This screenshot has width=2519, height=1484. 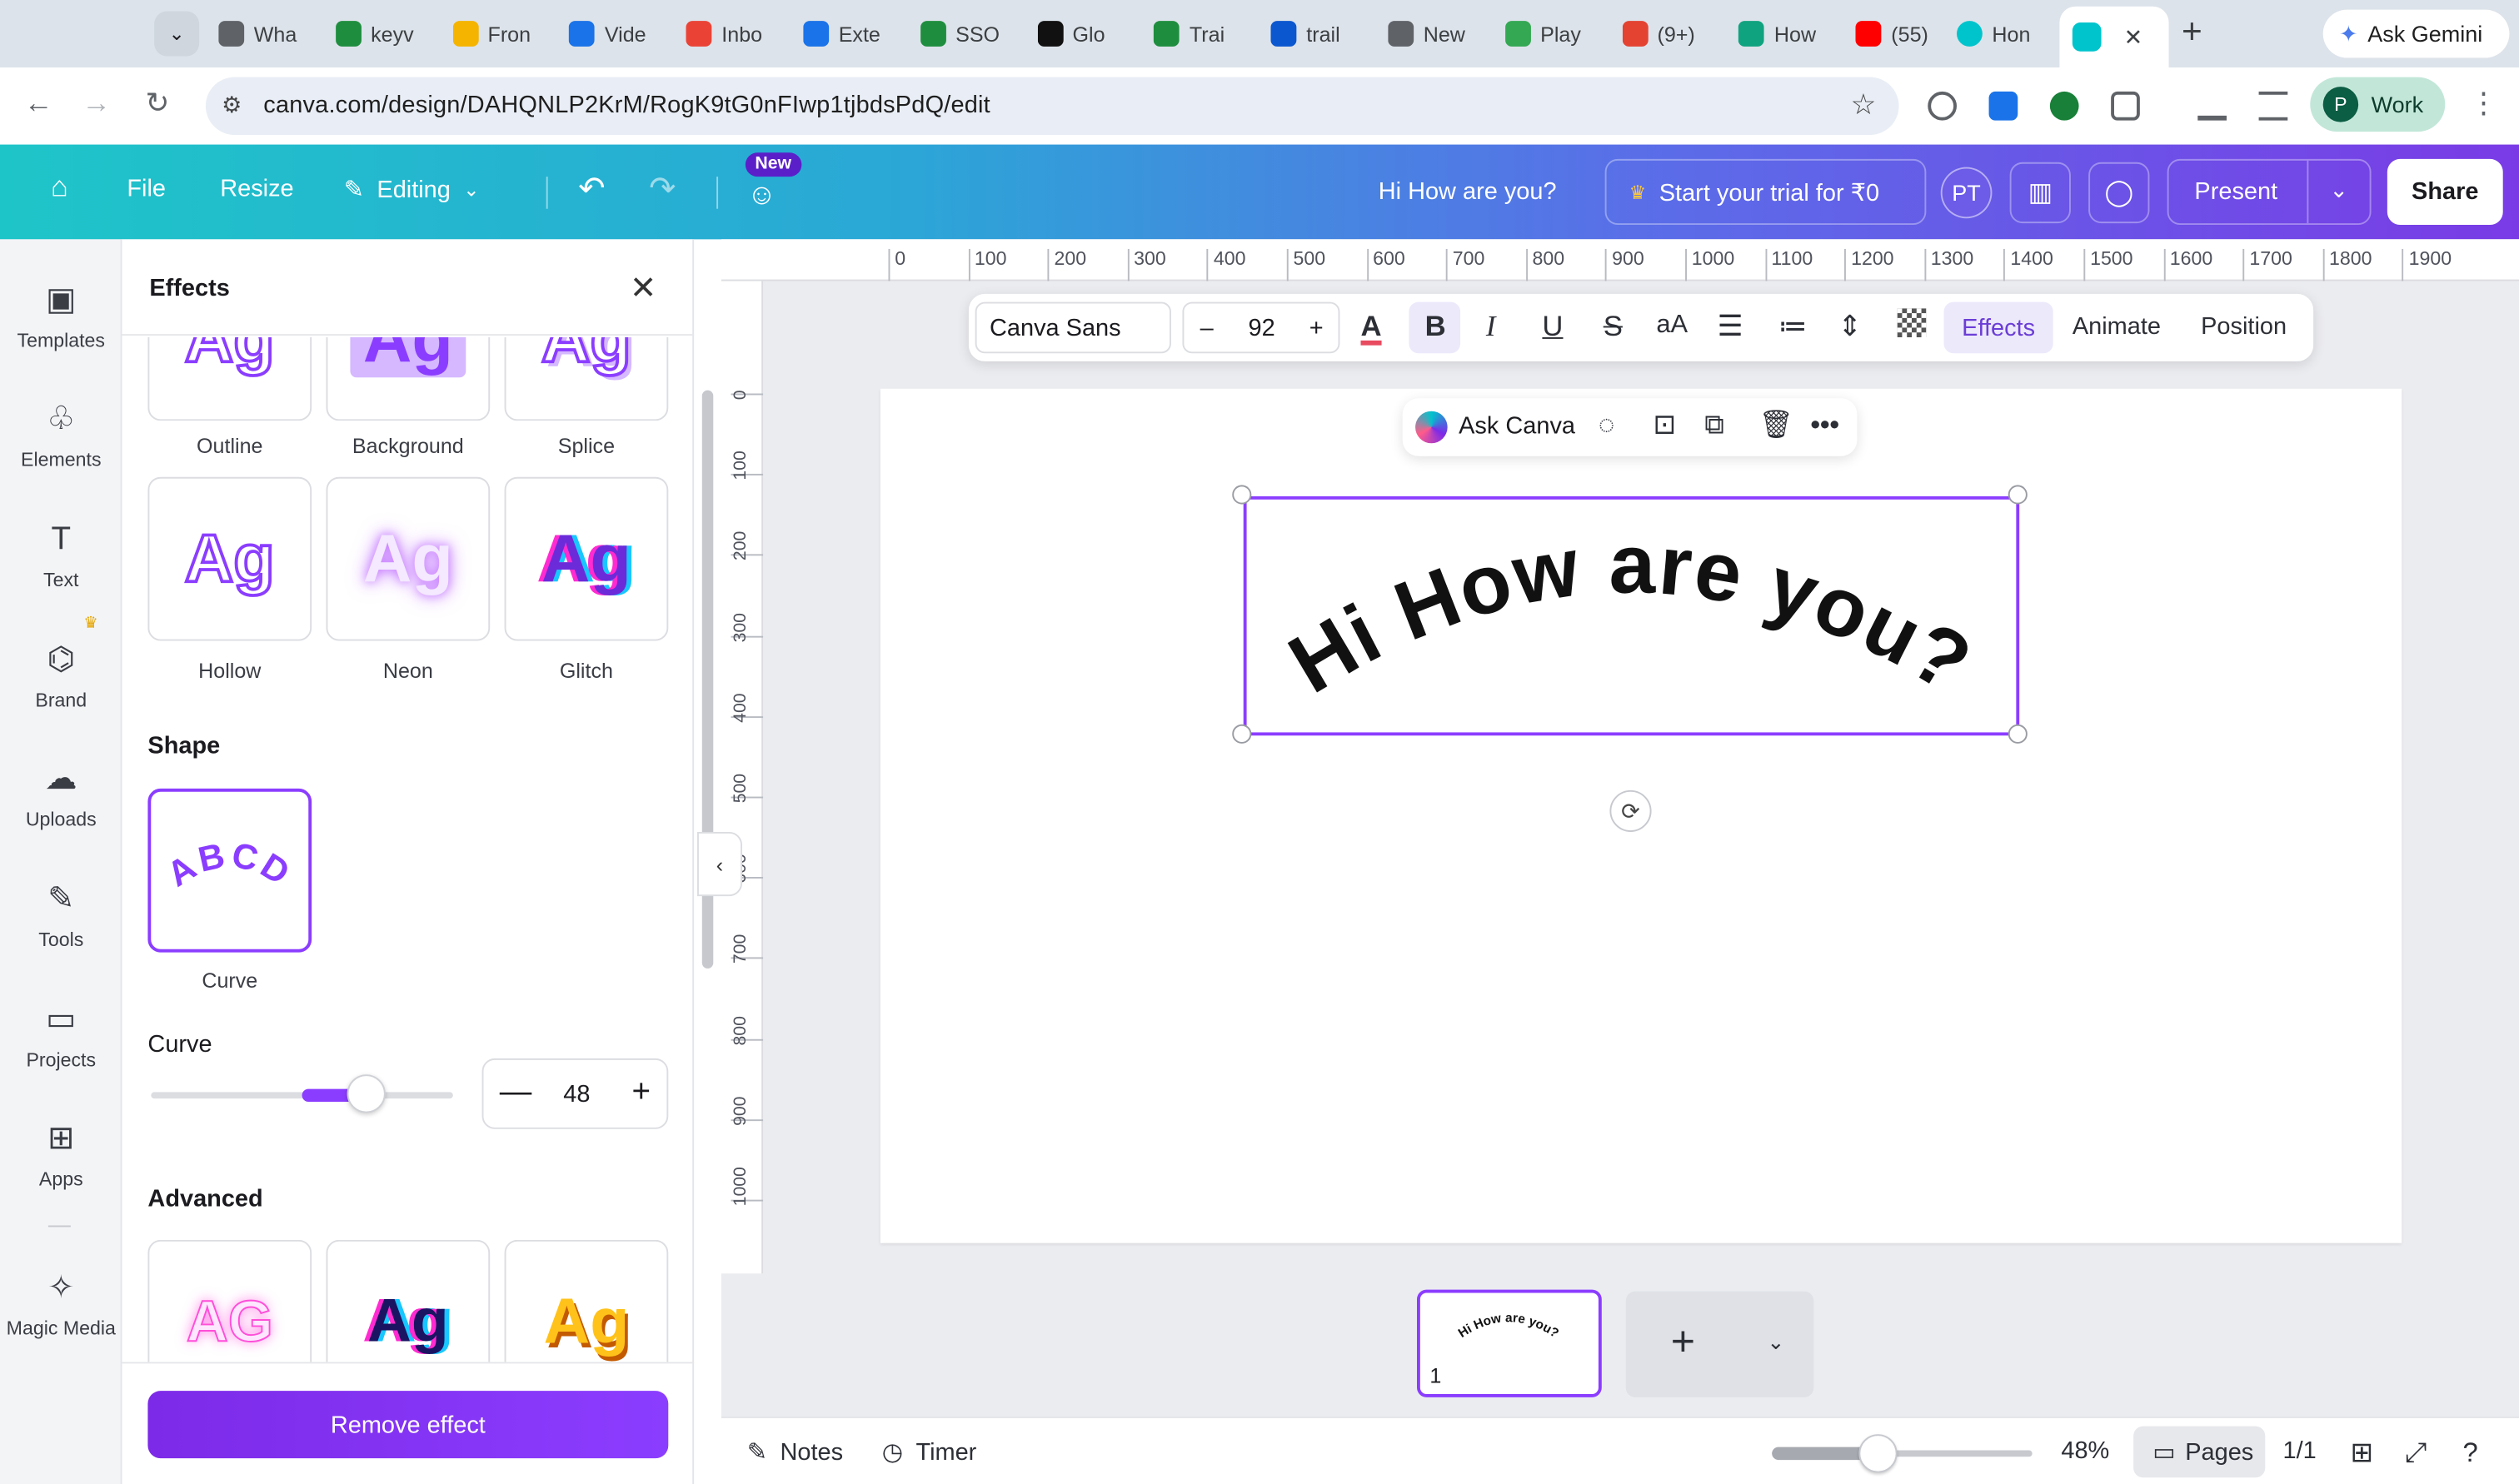 What do you see at coordinates (2469, 1453) in the screenshot?
I see `help-button: ?` at bounding box center [2469, 1453].